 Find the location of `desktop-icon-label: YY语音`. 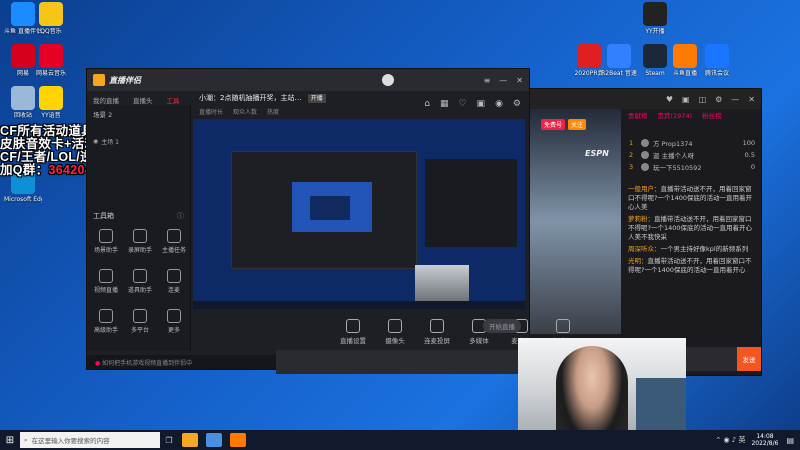

desktop-icon-label: YY语音 is located at coordinates (51, 115).